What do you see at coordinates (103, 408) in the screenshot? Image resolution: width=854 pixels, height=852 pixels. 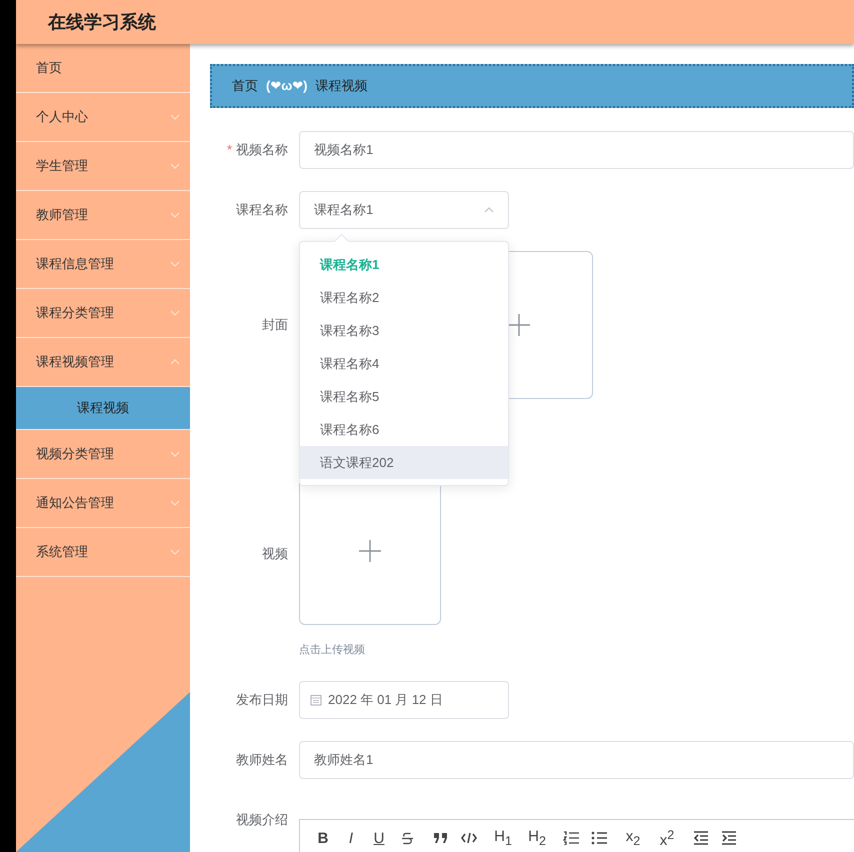 I see `sidebar-subitem: 课程视频` at bounding box center [103, 408].